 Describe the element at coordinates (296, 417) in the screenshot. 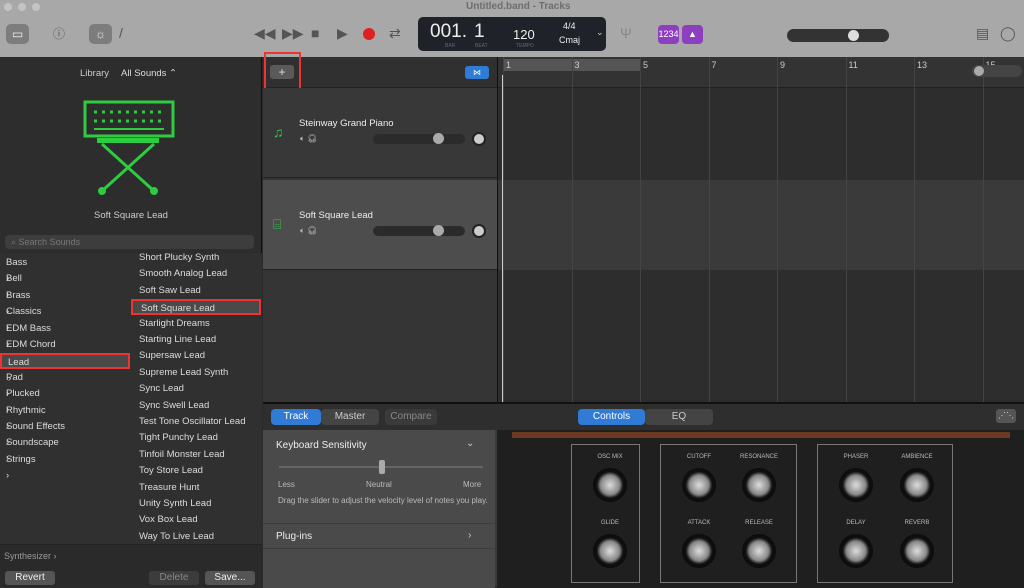

I see `tab-track: Track` at that location.